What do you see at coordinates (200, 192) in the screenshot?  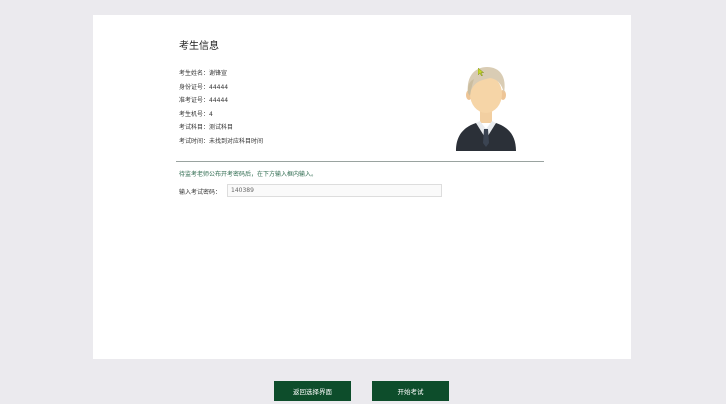 I see `password-label: 输入考试密码：` at bounding box center [200, 192].